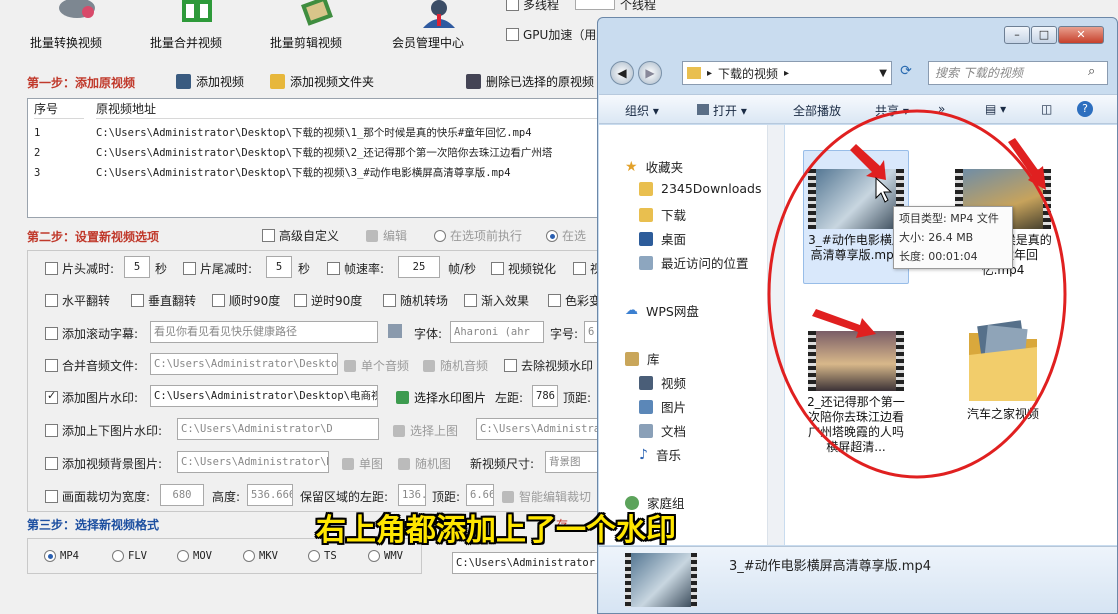 The height and width of the screenshot is (614, 1118). What do you see at coordinates (496, 530) in the screenshot?
I see `video-subtitle: 右上角都添加上了一个水印` at bounding box center [496, 530].